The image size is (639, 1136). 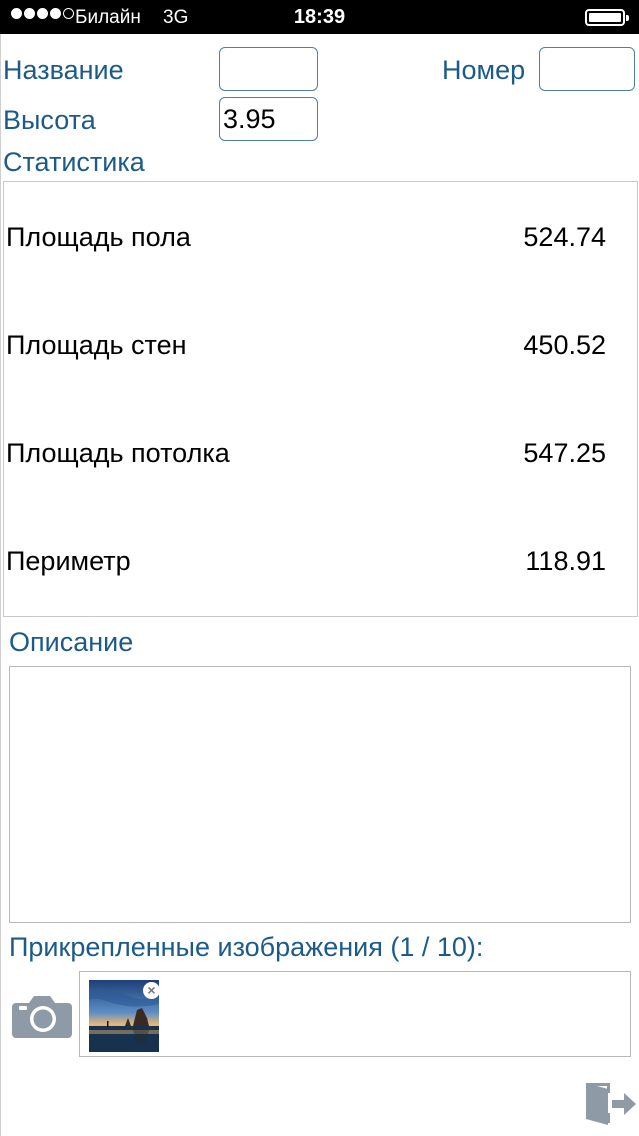 What do you see at coordinates (98, 237) in the screenshot?
I see `stat-name: Площадь пола` at bounding box center [98, 237].